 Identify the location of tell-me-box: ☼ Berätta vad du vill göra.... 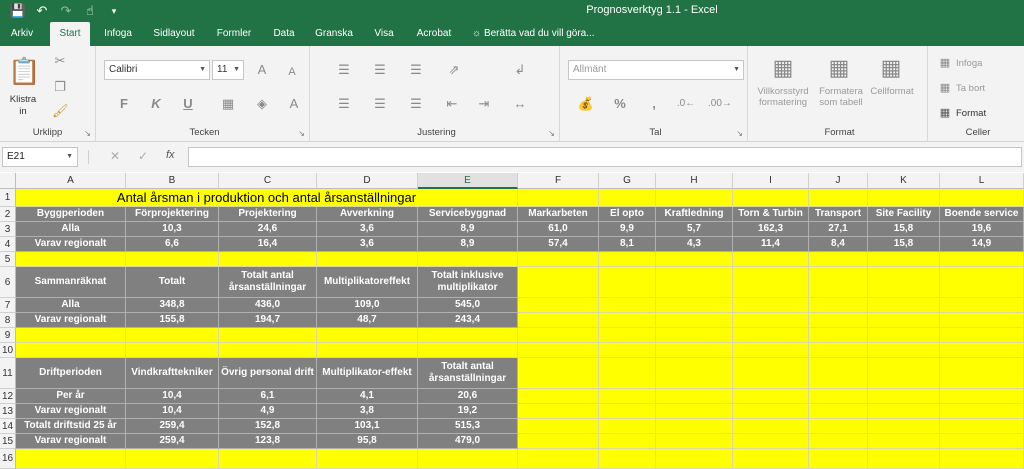
(533, 34).